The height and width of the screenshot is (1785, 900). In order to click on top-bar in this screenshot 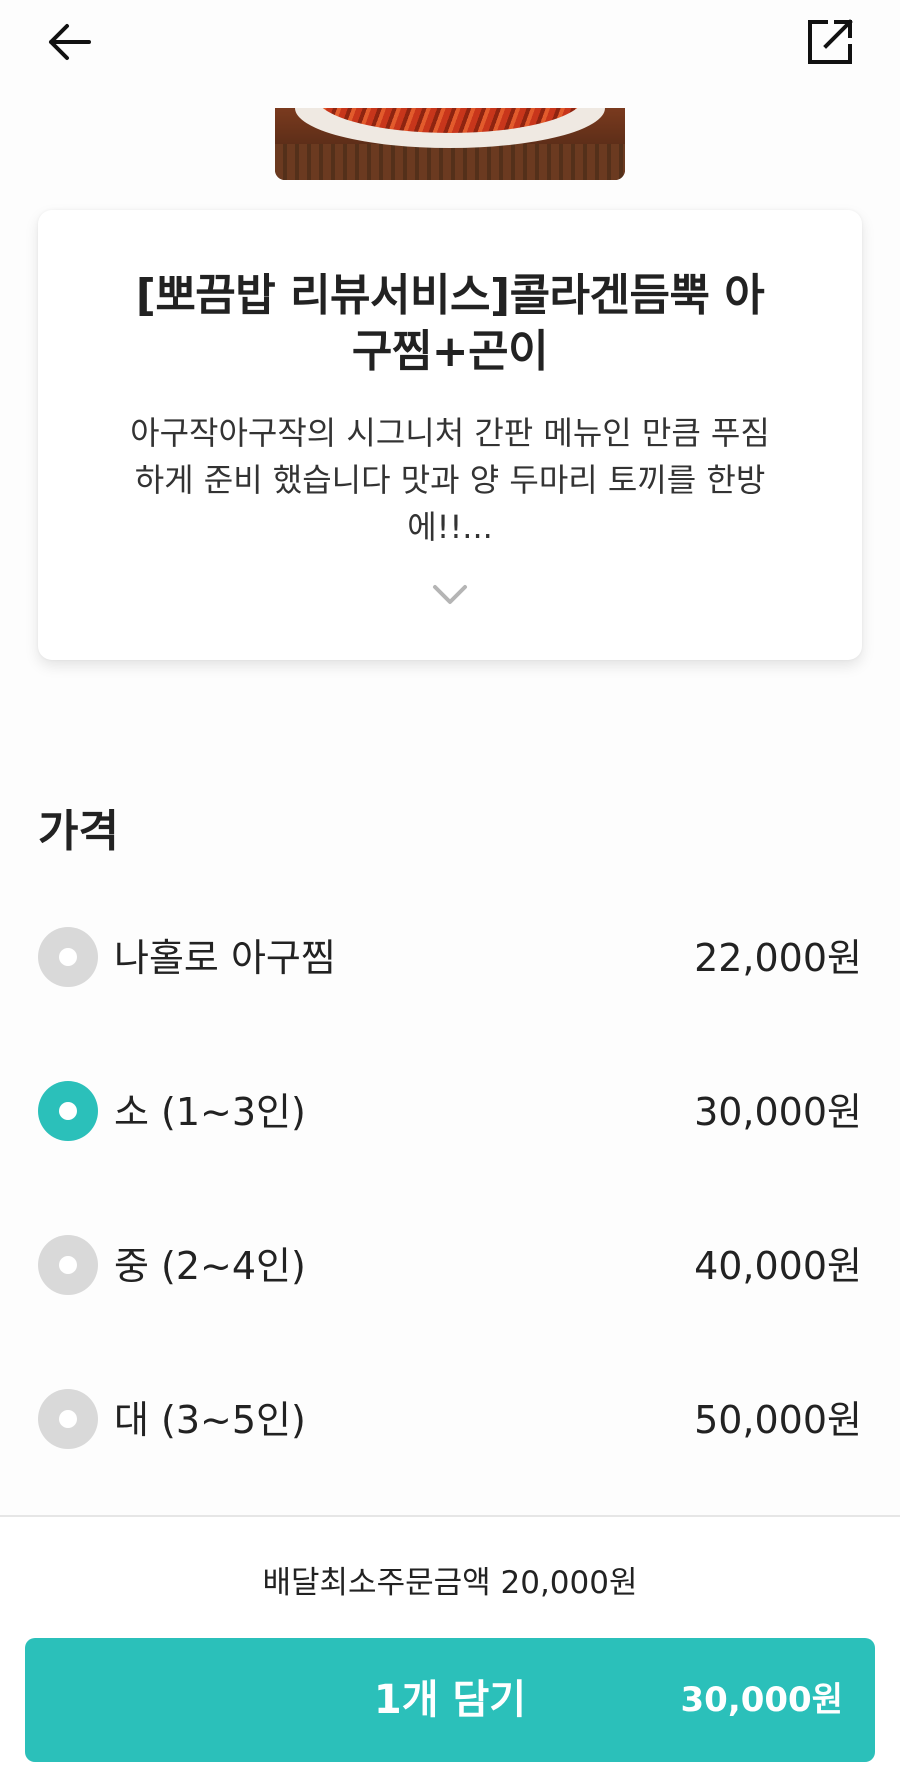, I will do `click(450, 50)`.